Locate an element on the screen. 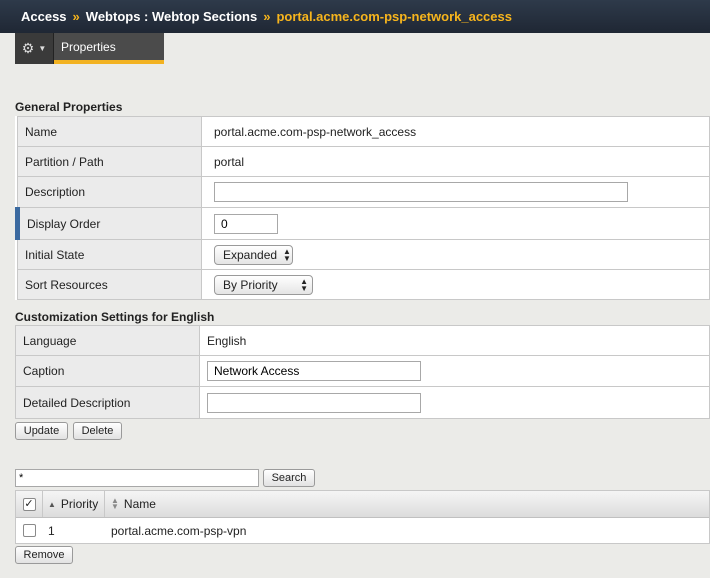 The height and width of the screenshot is (578, 710). language-label: Language is located at coordinates (107, 340).